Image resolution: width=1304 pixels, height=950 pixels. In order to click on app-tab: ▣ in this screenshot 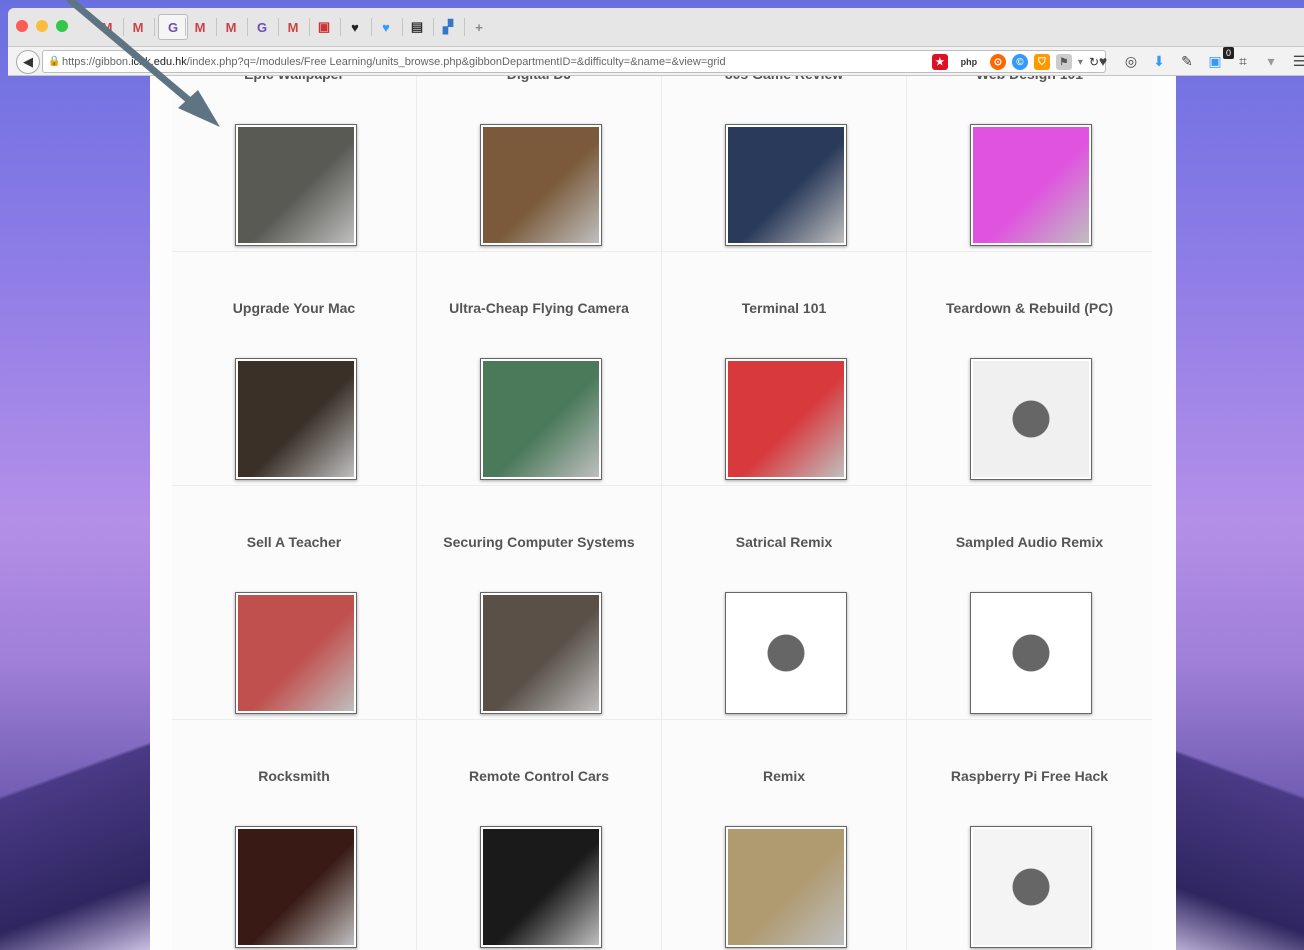, I will do `click(324, 27)`.